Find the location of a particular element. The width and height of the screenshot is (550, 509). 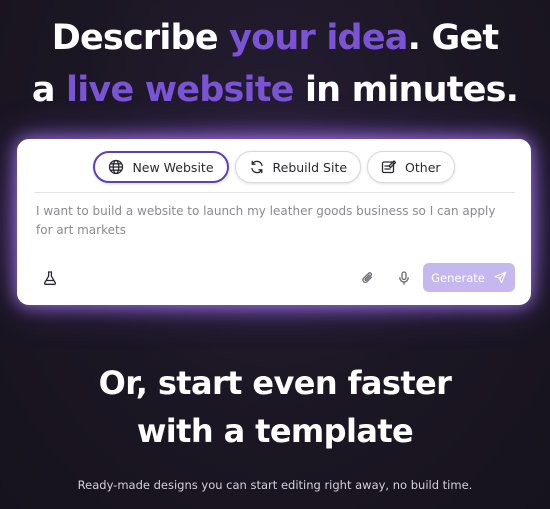

template-title-line-2: with a template is located at coordinates (275, 431).